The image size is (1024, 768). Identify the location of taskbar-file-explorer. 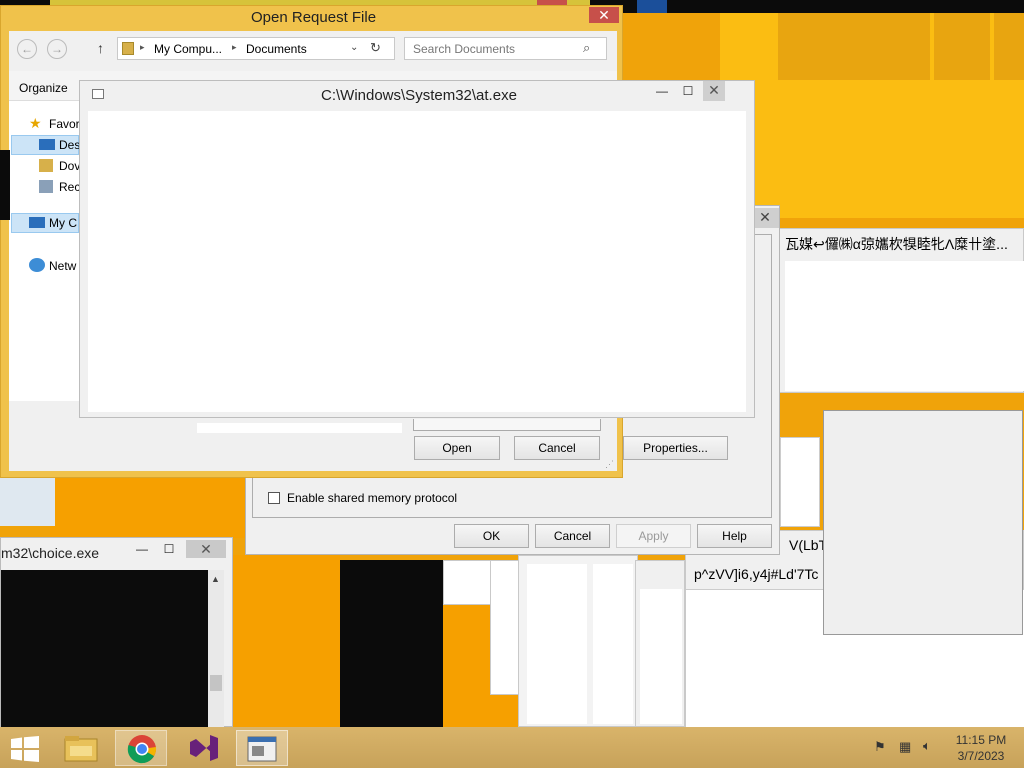
(81, 748).